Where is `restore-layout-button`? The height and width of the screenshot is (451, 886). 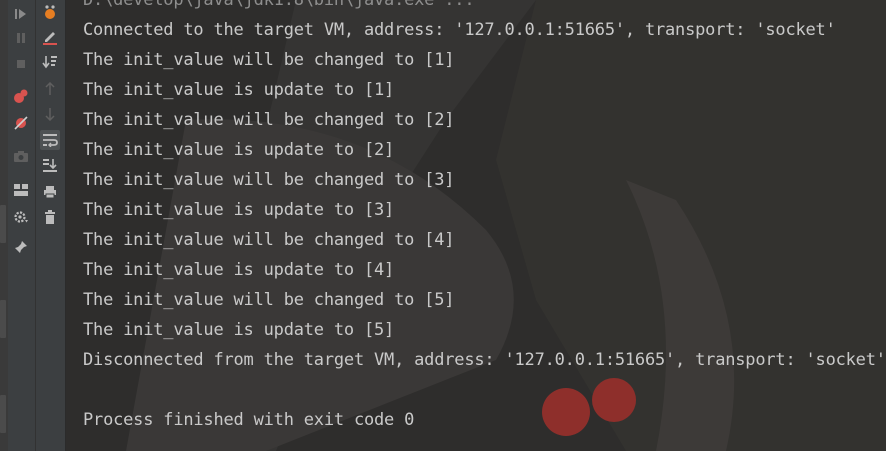 restore-layout-button is located at coordinates (21, 190).